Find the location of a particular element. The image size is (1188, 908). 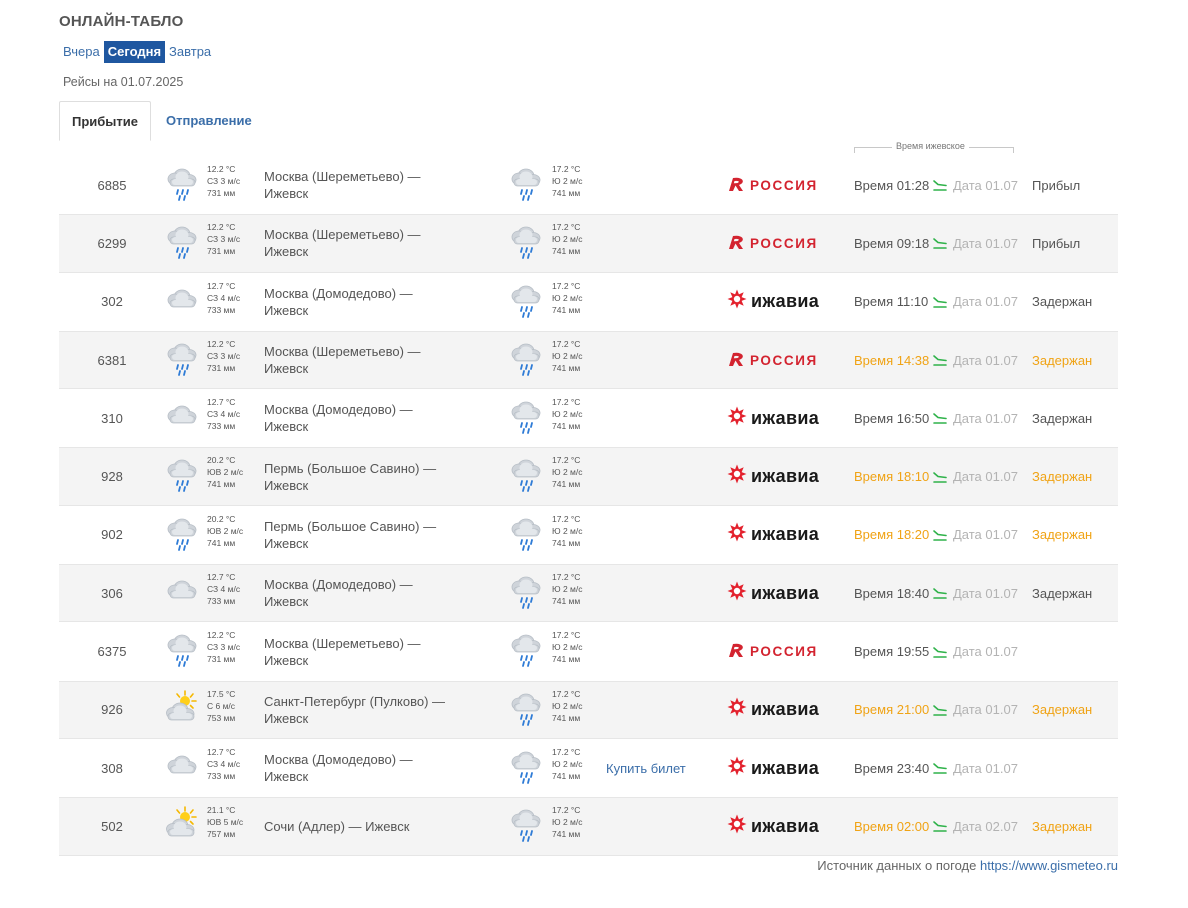

tab-departure: Отправление is located at coordinates (209, 121).